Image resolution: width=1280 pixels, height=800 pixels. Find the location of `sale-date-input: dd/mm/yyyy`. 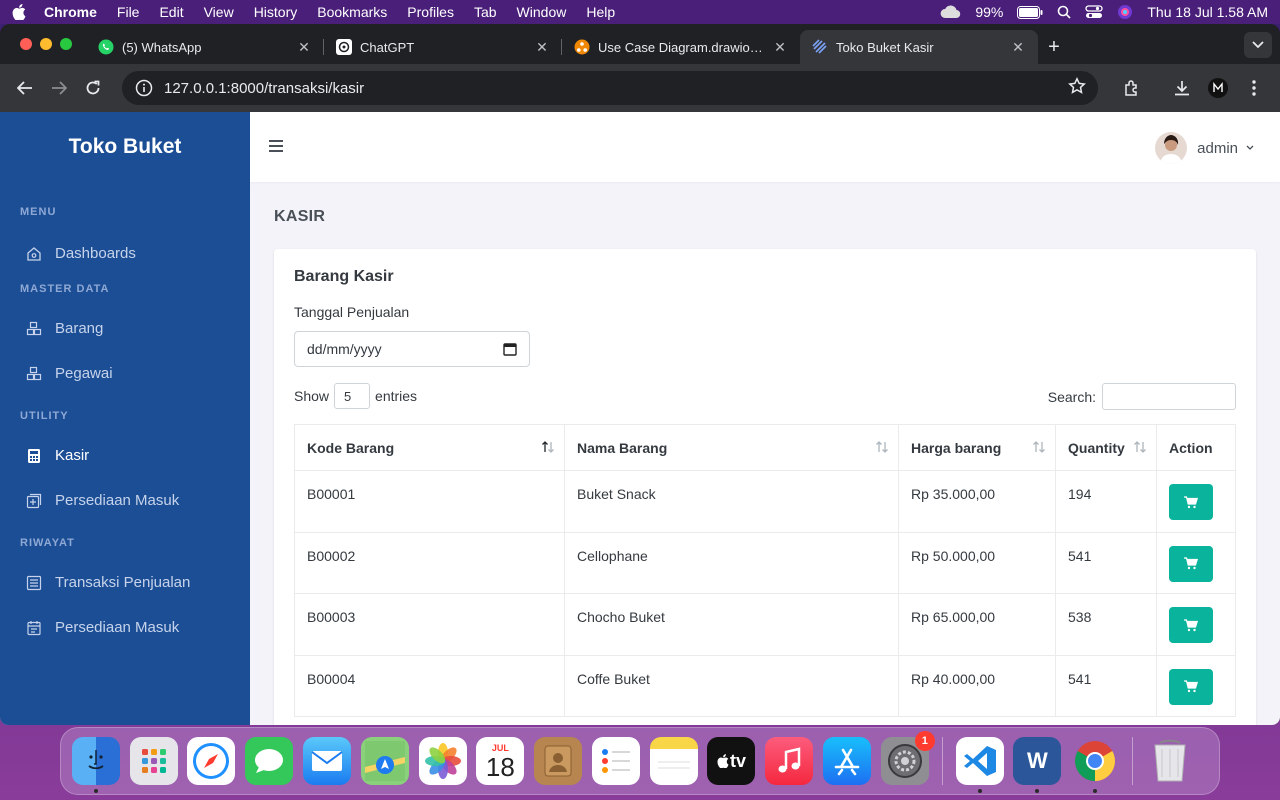

sale-date-input: dd/mm/yyyy is located at coordinates (412, 349).